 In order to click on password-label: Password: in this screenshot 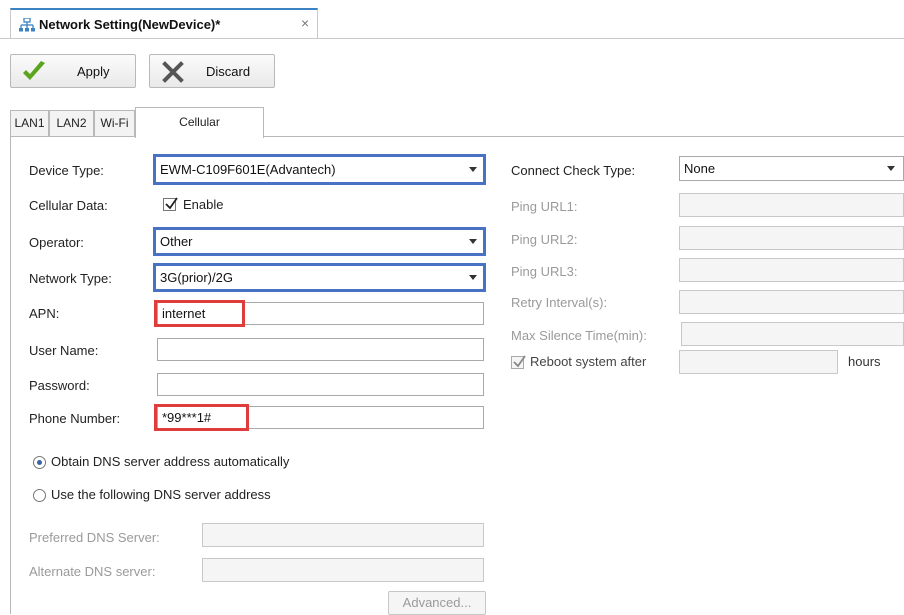, I will do `click(59, 385)`.